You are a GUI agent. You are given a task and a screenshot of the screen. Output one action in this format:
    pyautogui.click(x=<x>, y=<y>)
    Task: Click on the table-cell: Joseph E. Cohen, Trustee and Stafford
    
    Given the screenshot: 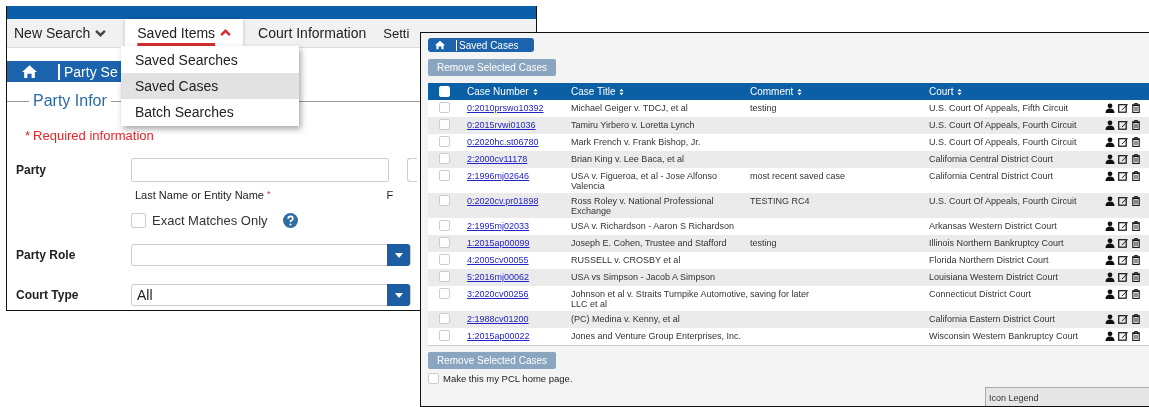 What is the action you would take?
    pyautogui.click(x=649, y=243)
    